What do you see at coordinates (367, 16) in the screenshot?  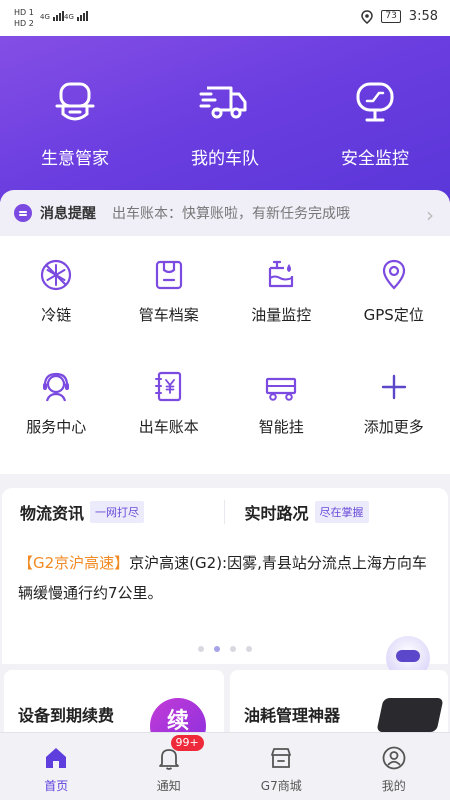 I see `location-icon` at bounding box center [367, 16].